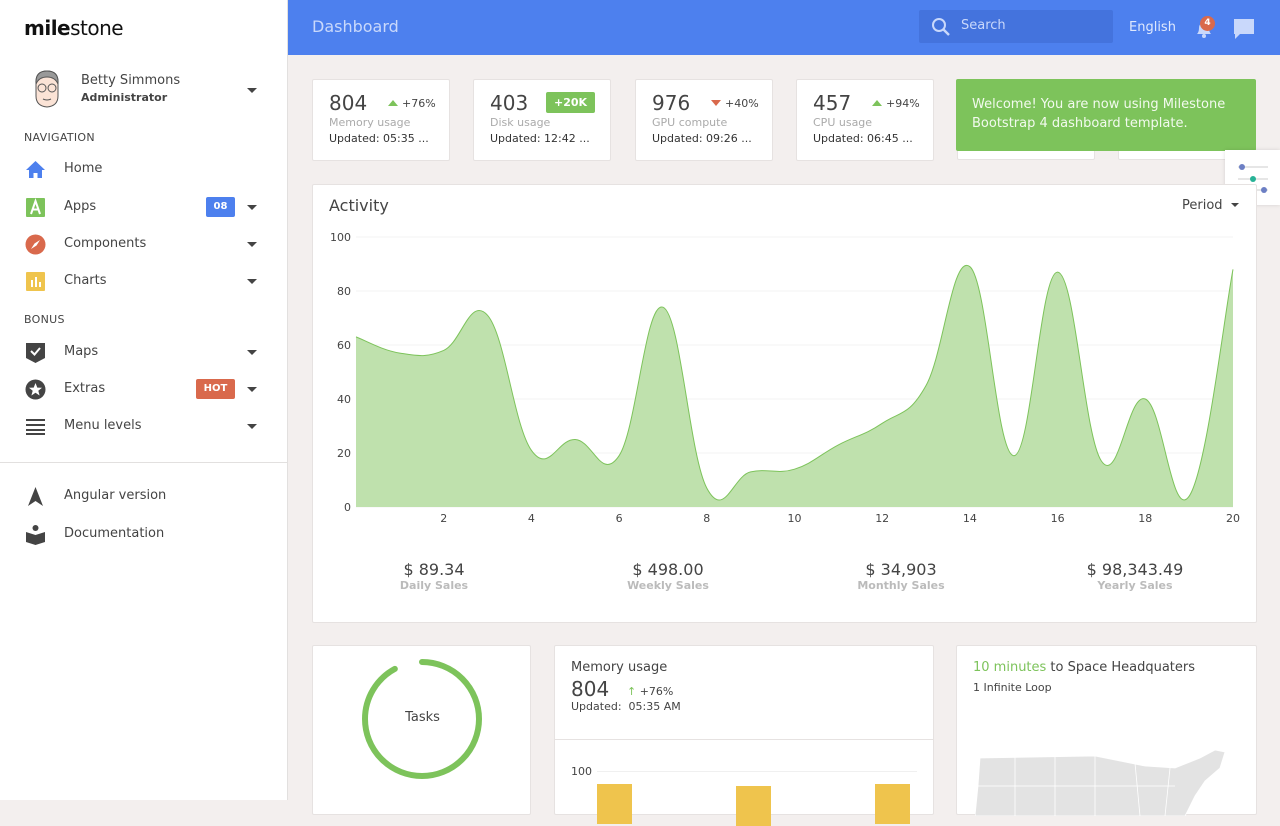  What do you see at coordinates (716, 103) in the screenshot?
I see `arrow-down-icon` at bounding box center [716, 103].